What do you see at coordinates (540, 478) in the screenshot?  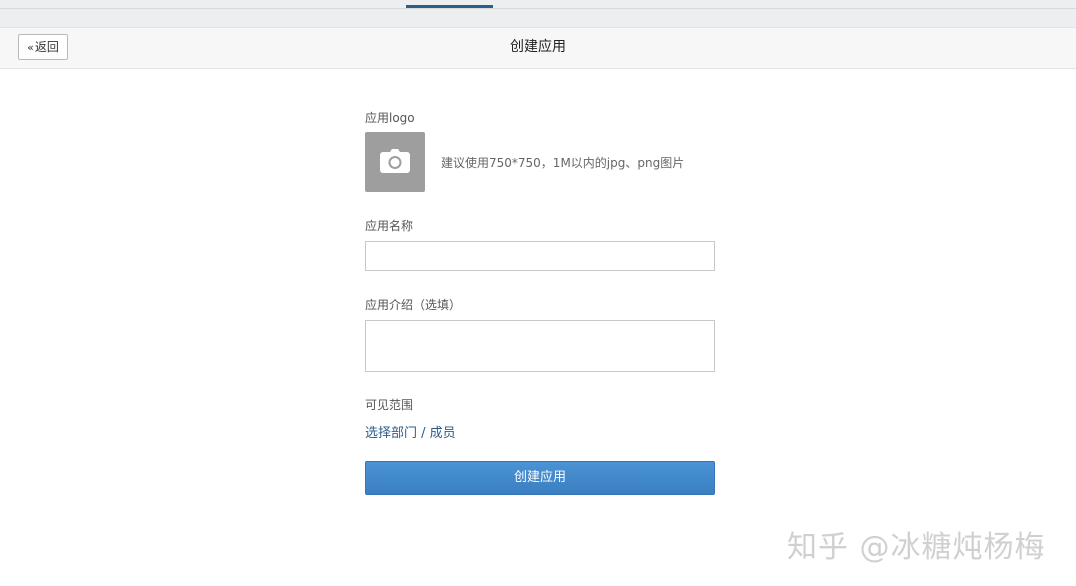 I see `create-app-button: 创建应用` at bounding box center [540, 478].